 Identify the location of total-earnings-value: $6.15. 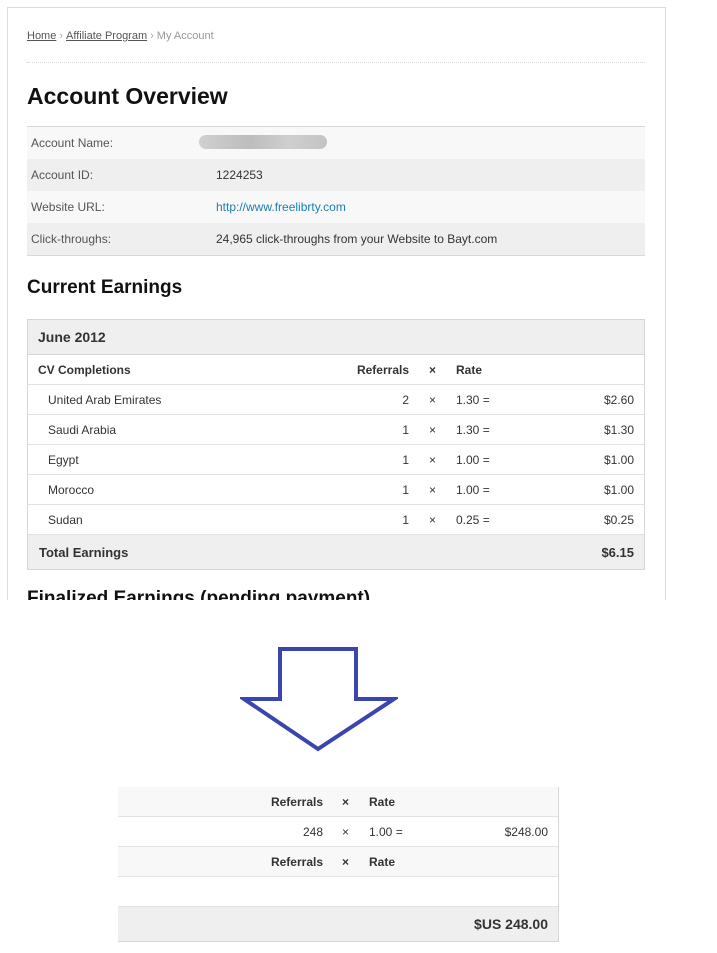
(617, 552).